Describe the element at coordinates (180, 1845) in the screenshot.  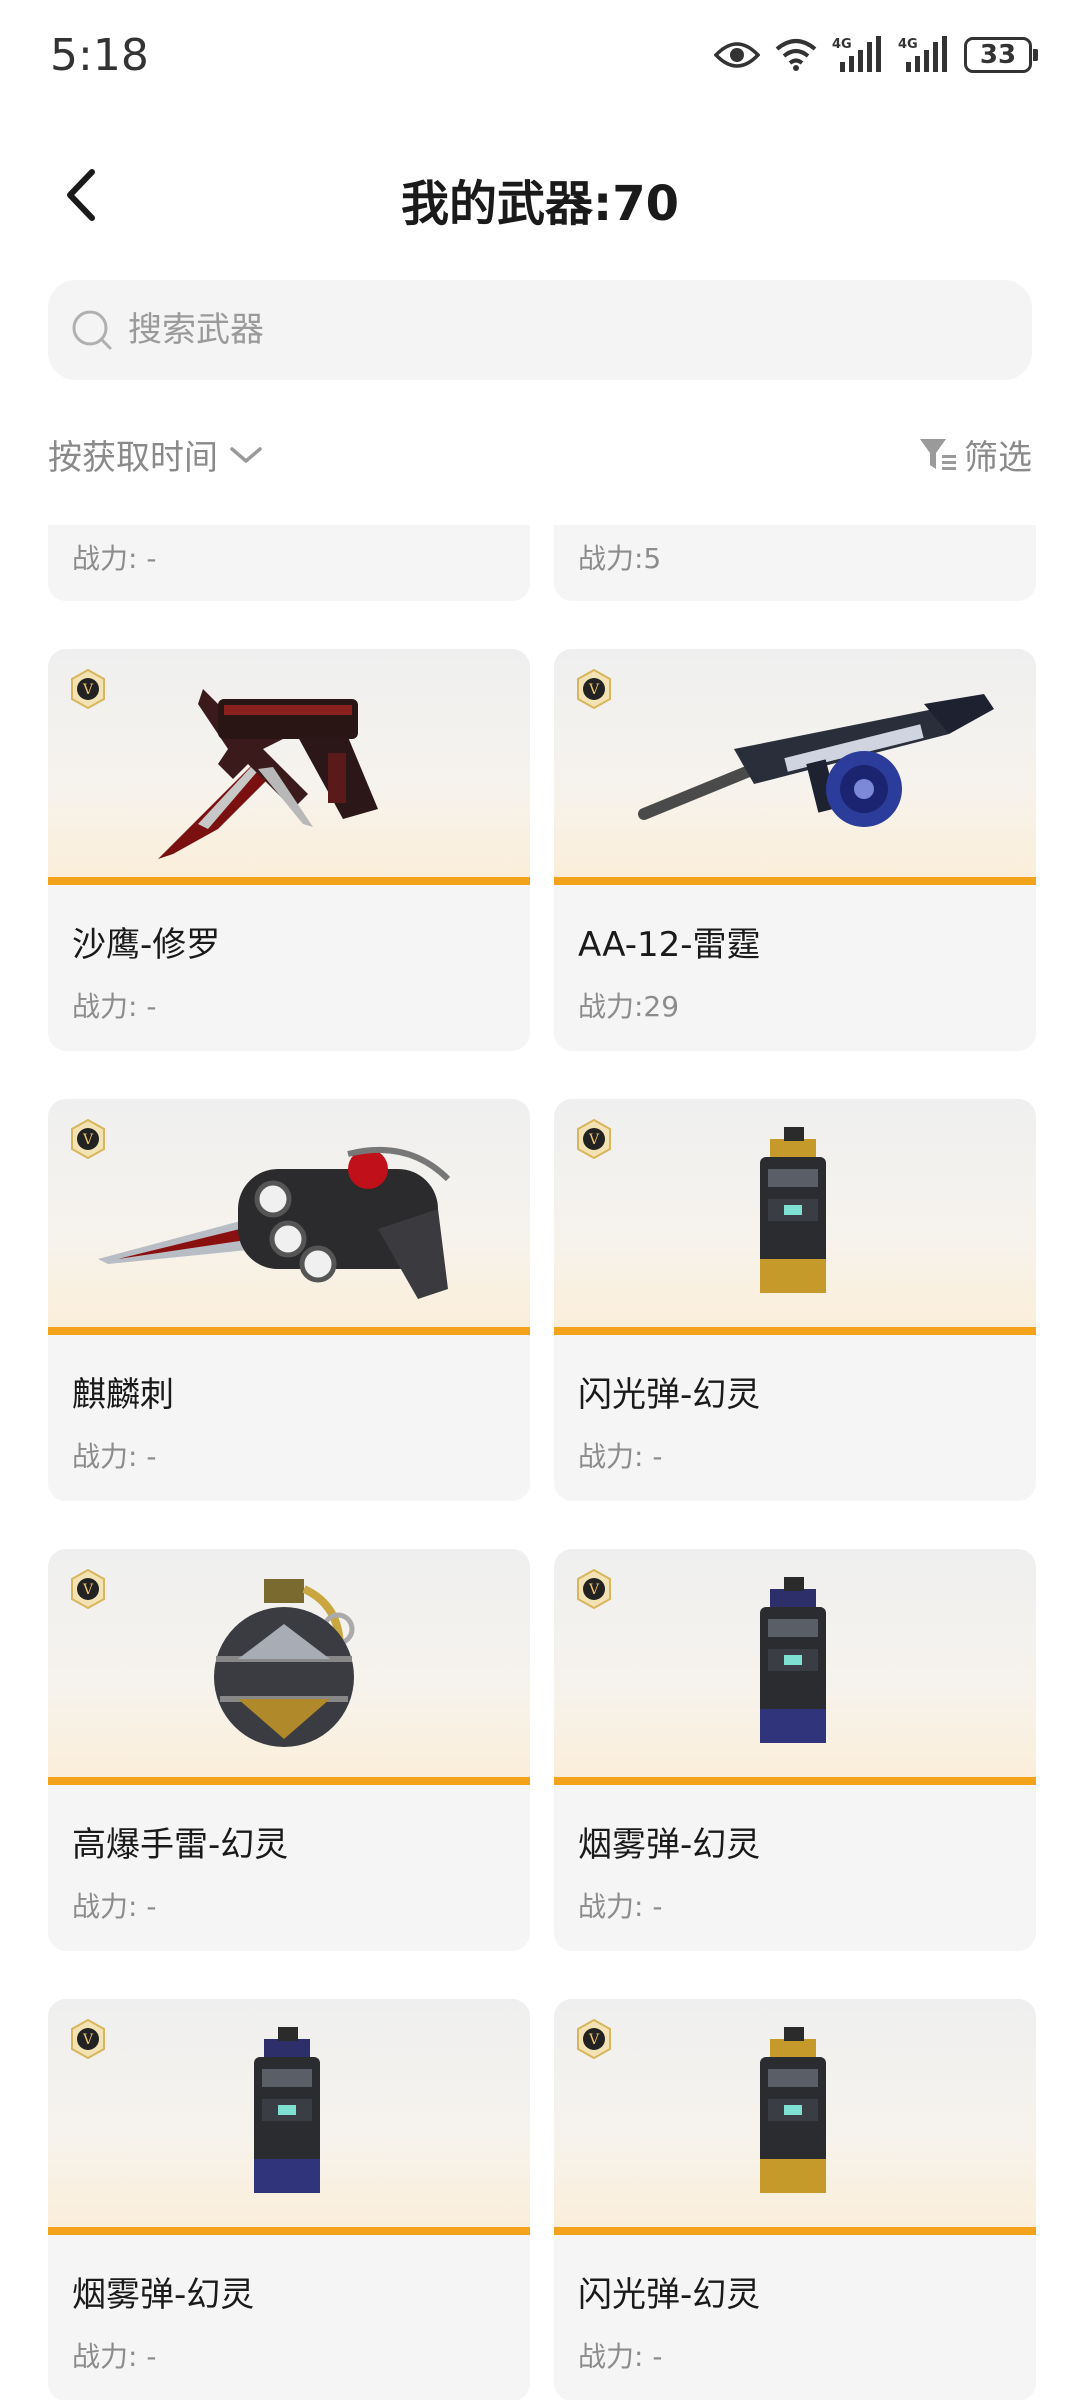
I see `weapon-name: 高爆手雷-幻灵` at that location.